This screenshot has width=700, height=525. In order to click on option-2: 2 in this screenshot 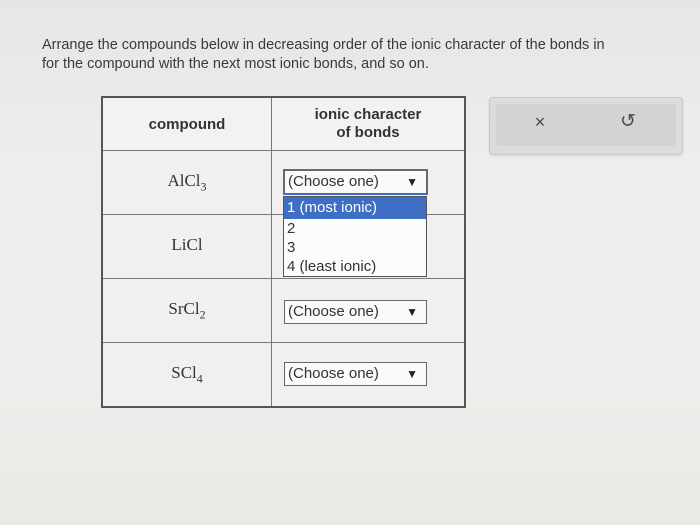, I will do `click(355, 228)`.